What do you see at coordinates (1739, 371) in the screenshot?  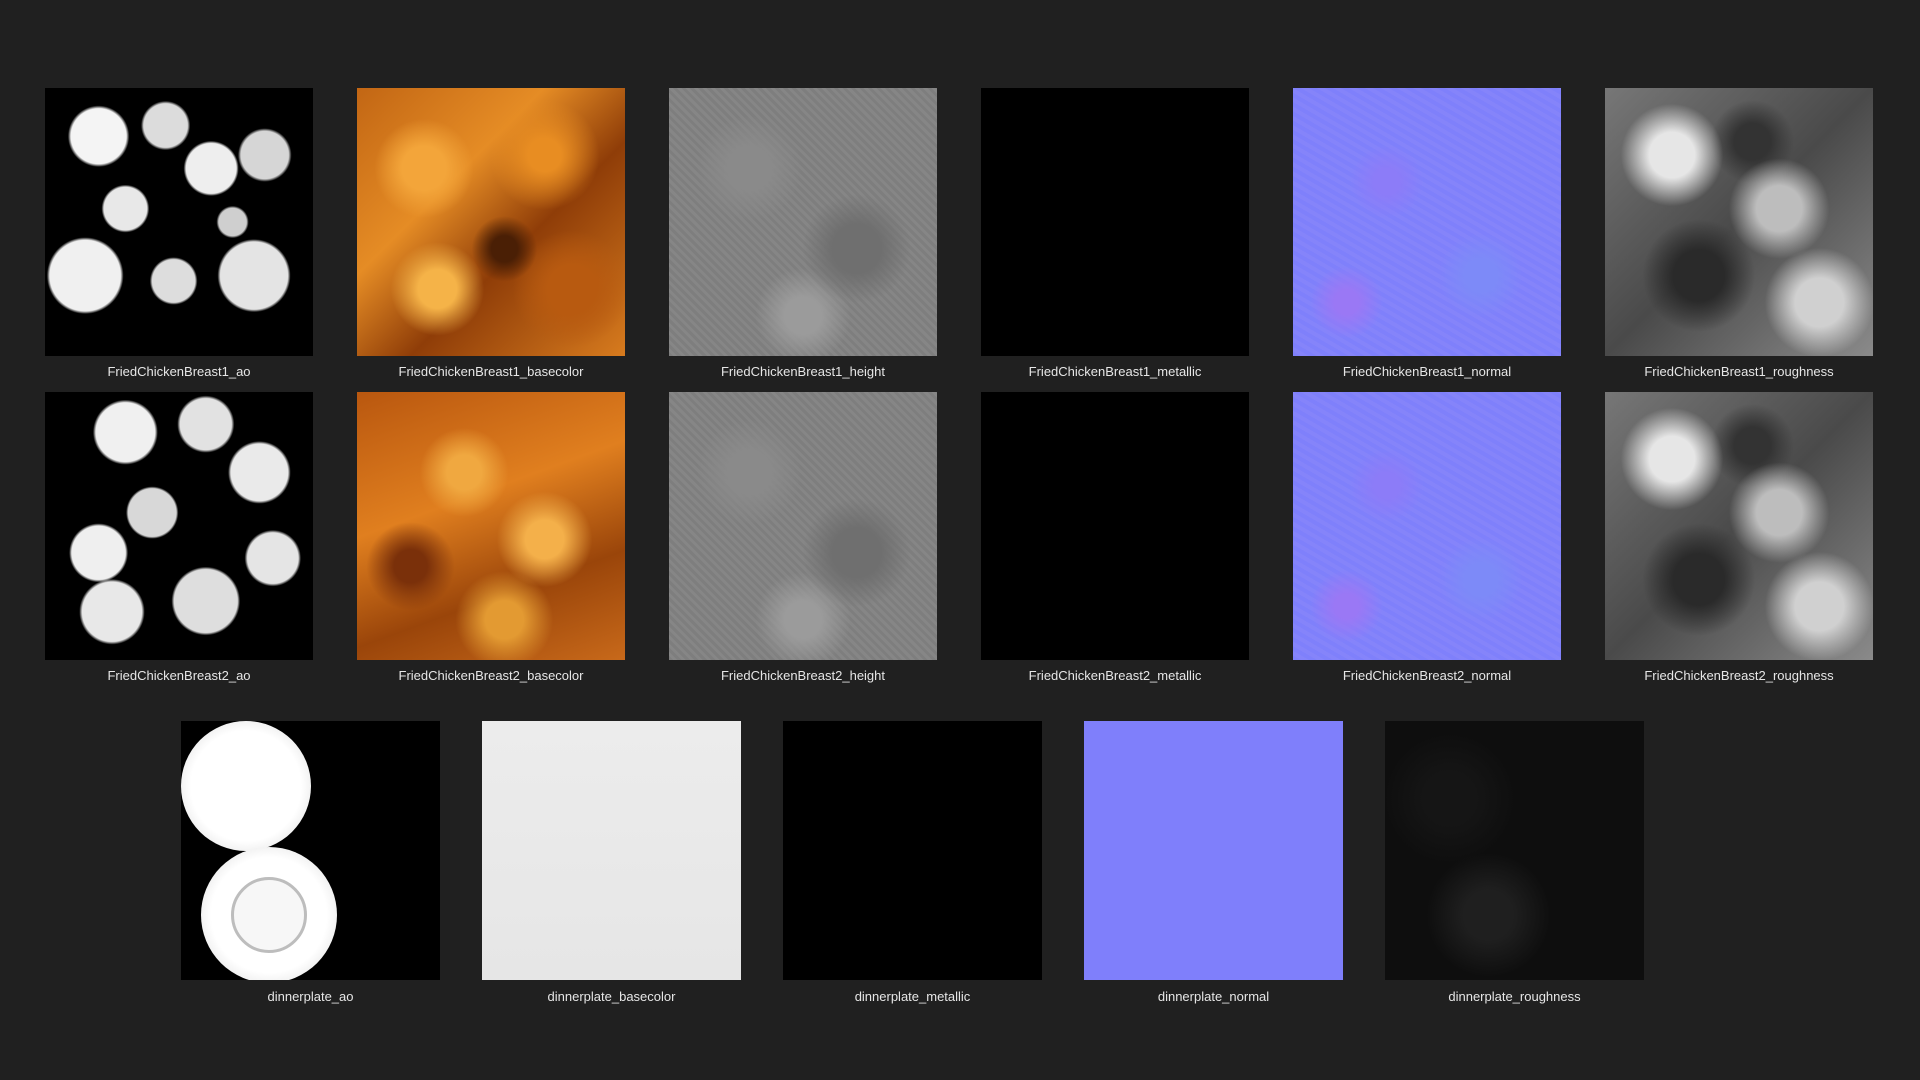 I see `texture-filename: FriedChickenBreast1_roughness` at bounding box center [1739, 371].